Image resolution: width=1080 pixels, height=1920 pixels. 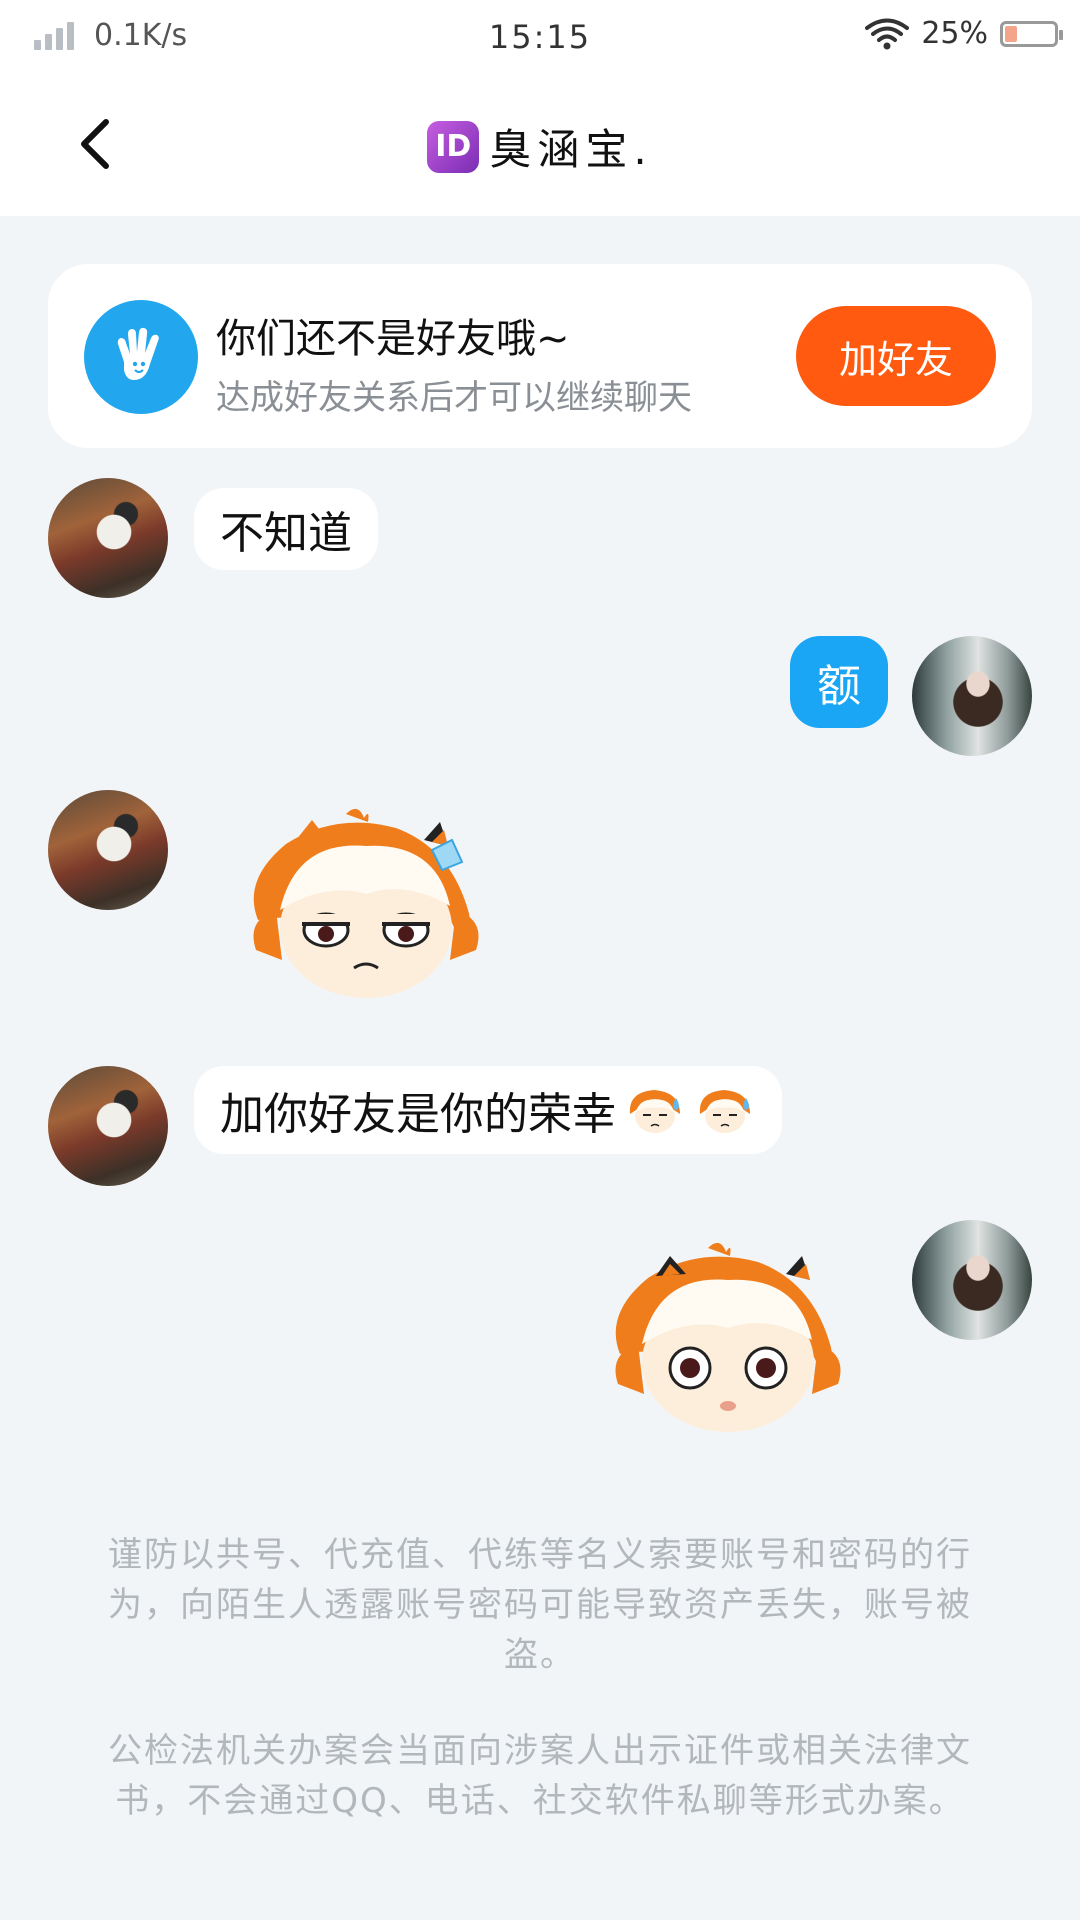 I want to click on status-right: 25%, so click(x=964, y=33).